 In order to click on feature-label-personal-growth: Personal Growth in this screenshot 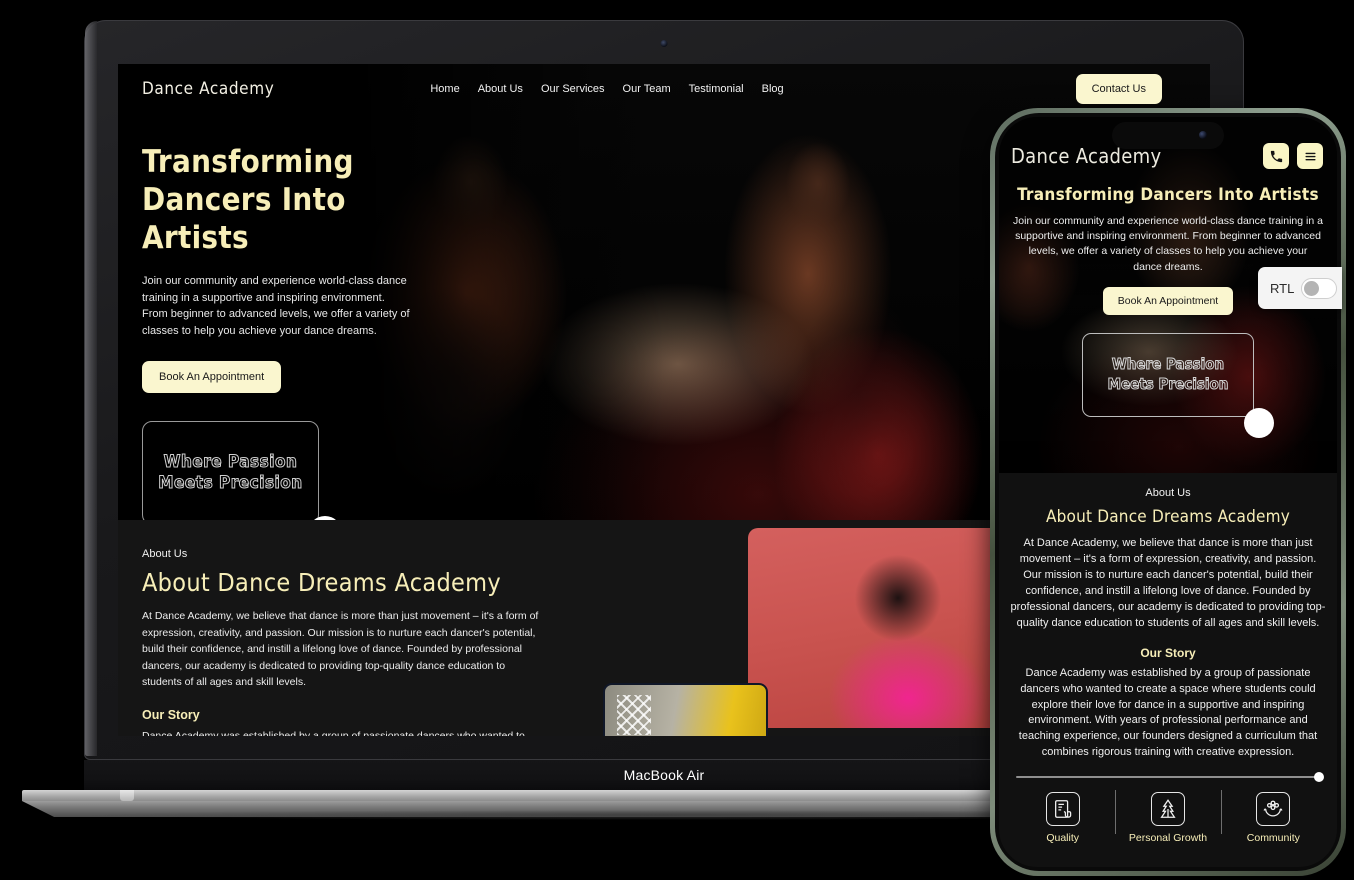, I will do `click(1168, 838)`.